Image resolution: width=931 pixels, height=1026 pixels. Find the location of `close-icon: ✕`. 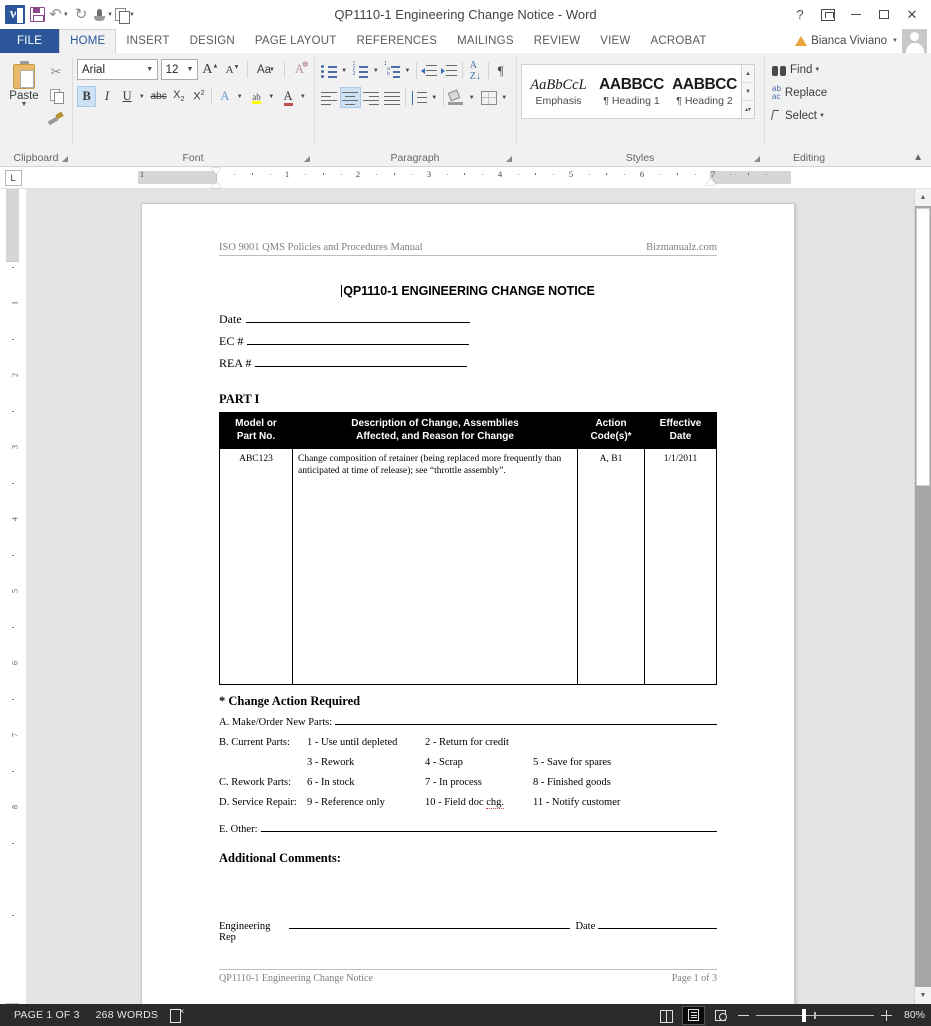

close-icon: ✕ is located at coordinates (912, 15).